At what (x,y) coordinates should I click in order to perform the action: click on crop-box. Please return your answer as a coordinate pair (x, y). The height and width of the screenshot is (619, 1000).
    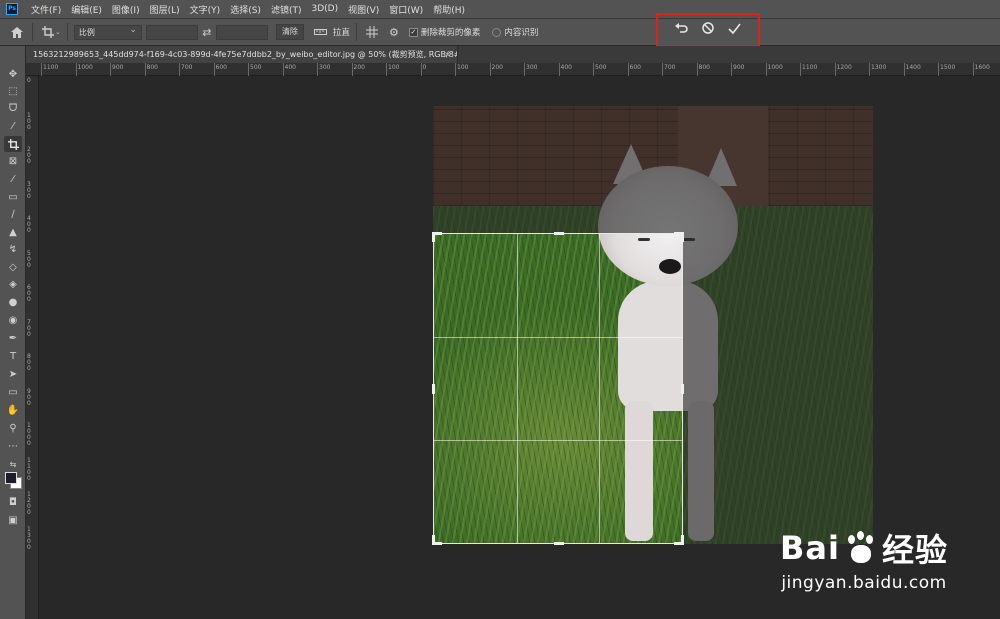
    Looking at the image, I should click on (558, 388).